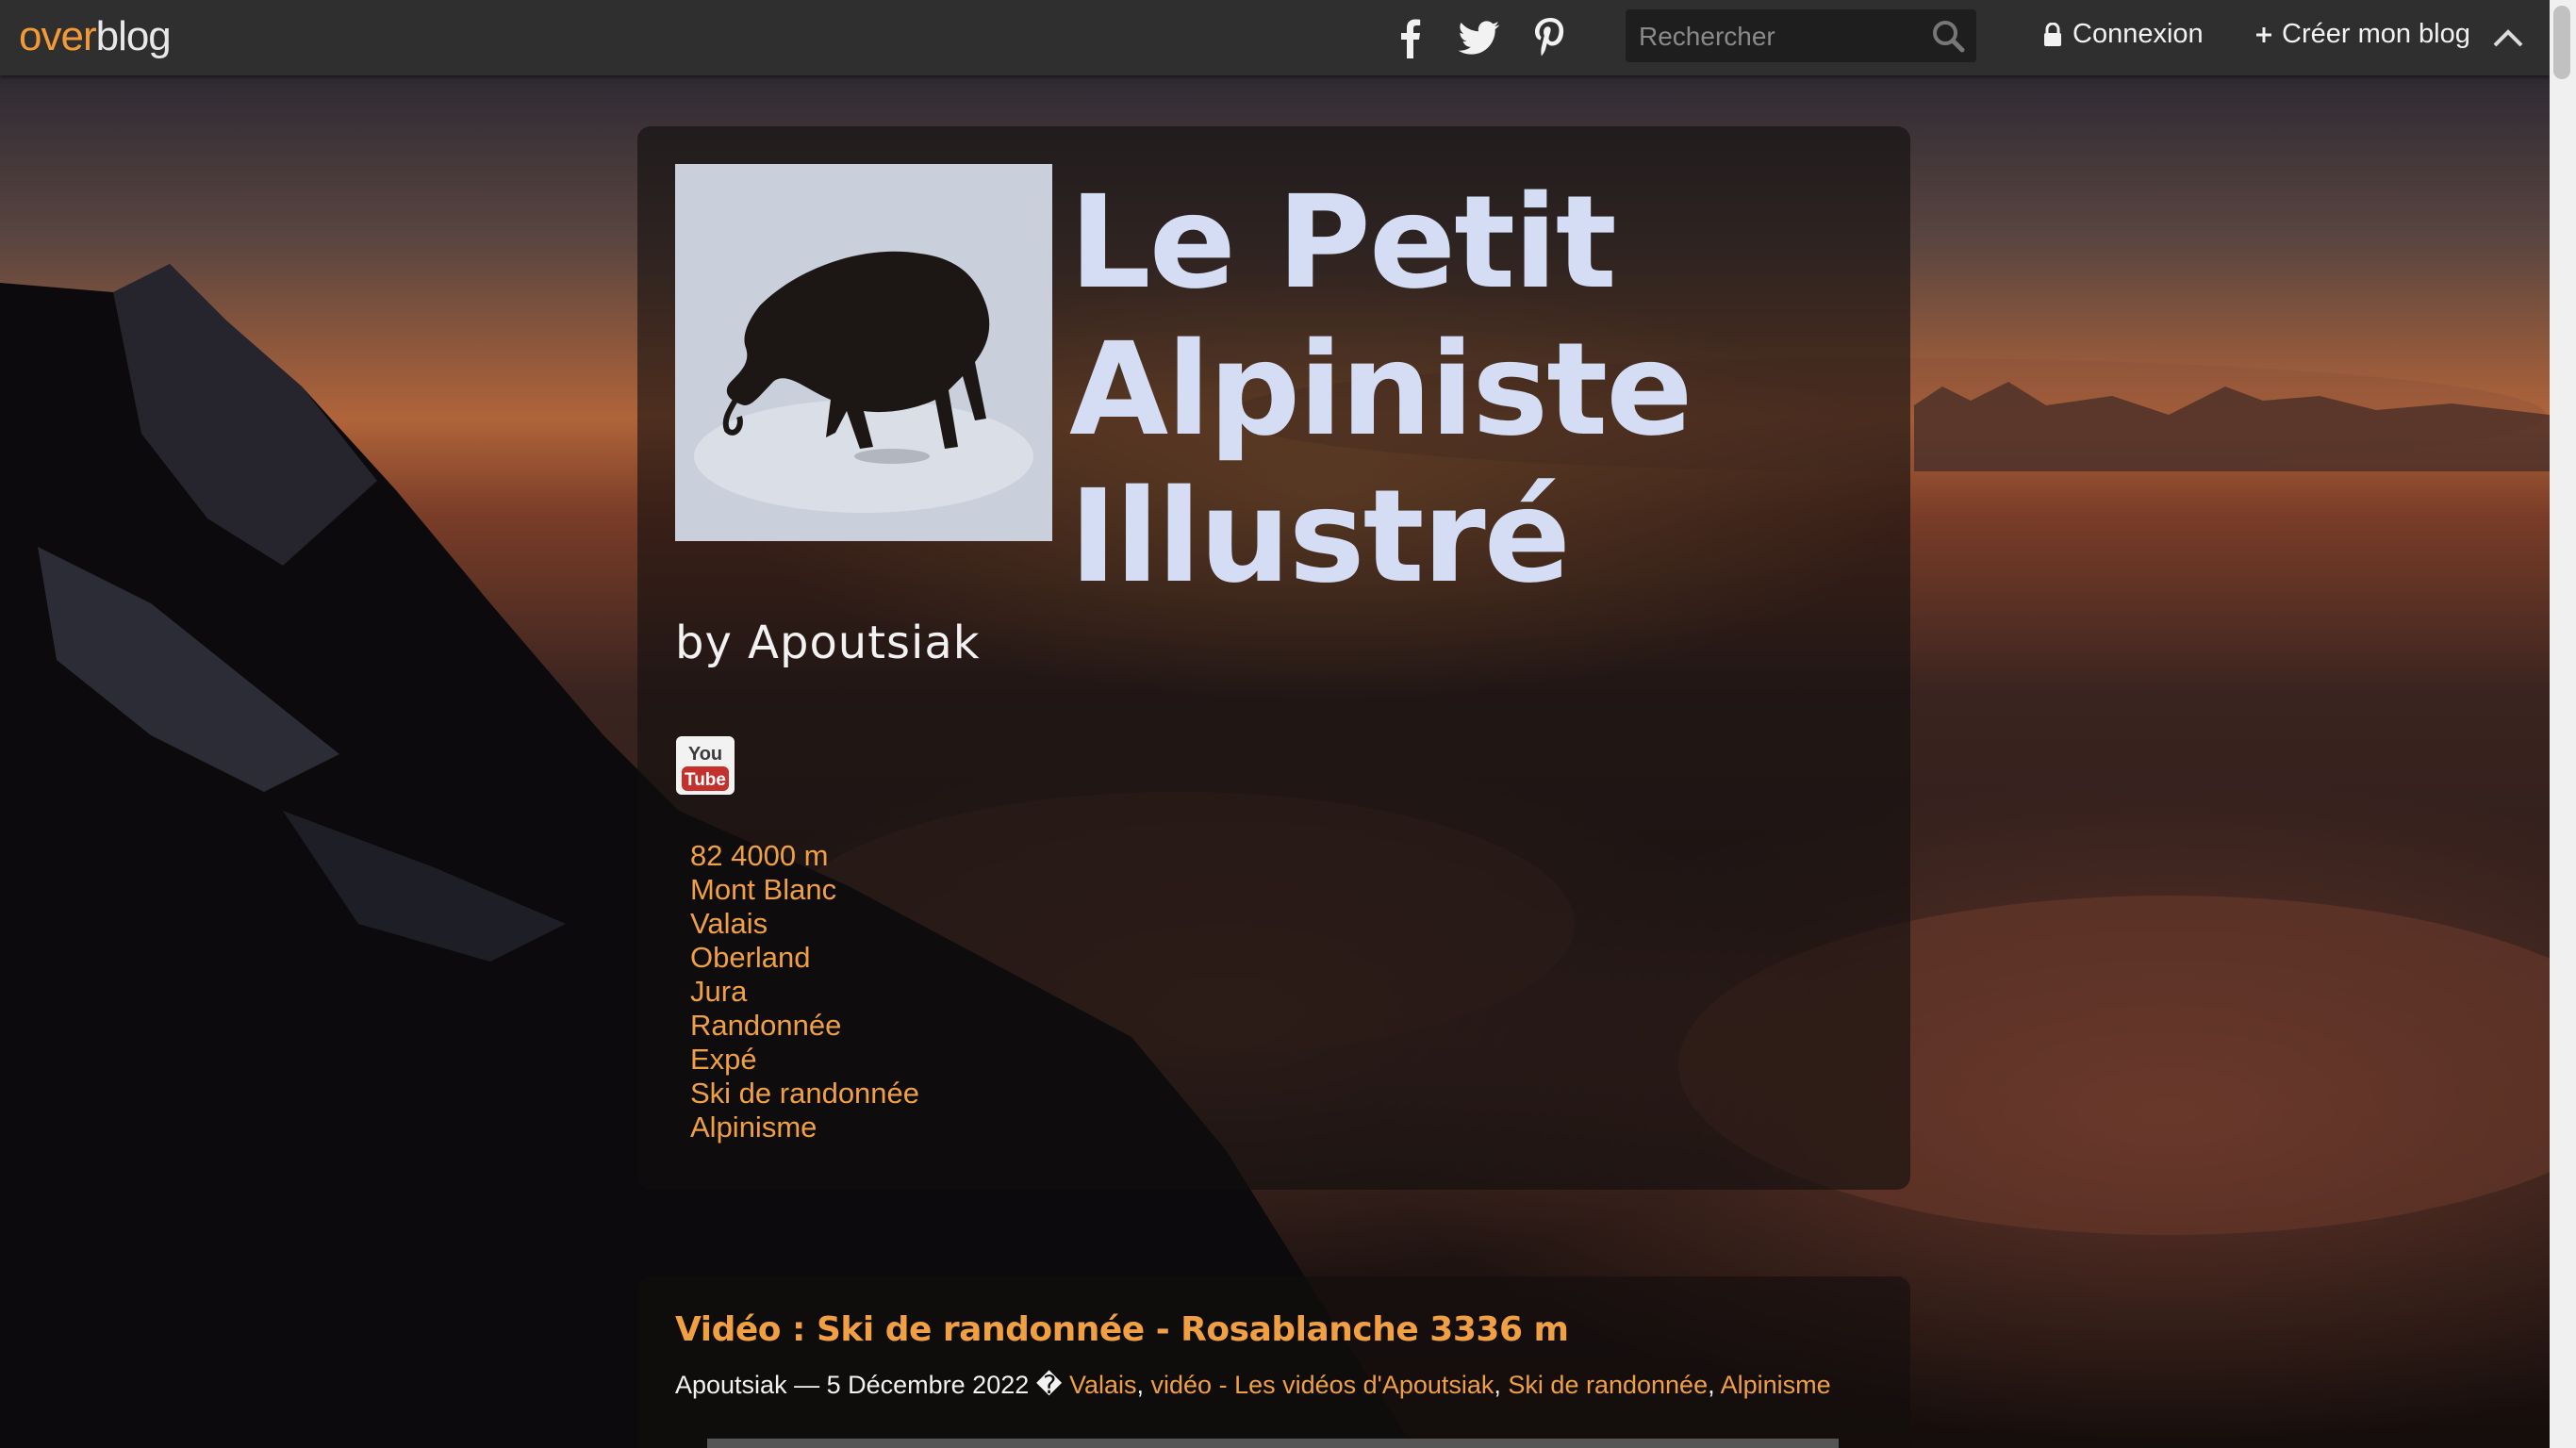 The height and width of the screenshot is (1448, 2576). I want to click on blog-title-line-3: Illustré, so click(1320, 537).